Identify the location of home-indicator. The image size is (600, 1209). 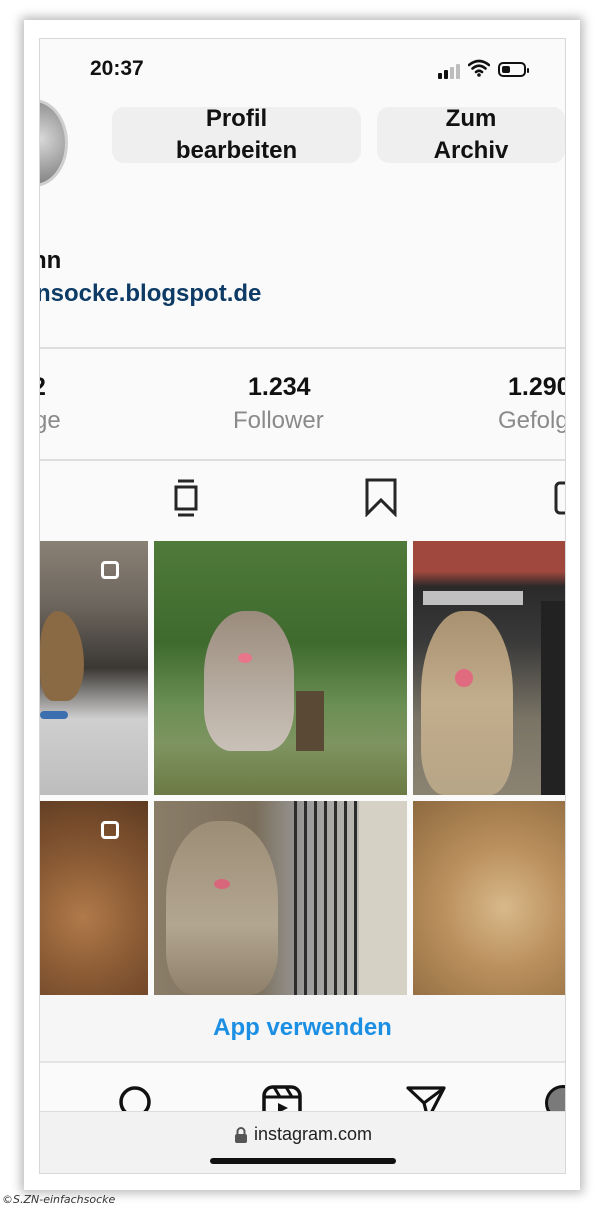
(303, 1161).